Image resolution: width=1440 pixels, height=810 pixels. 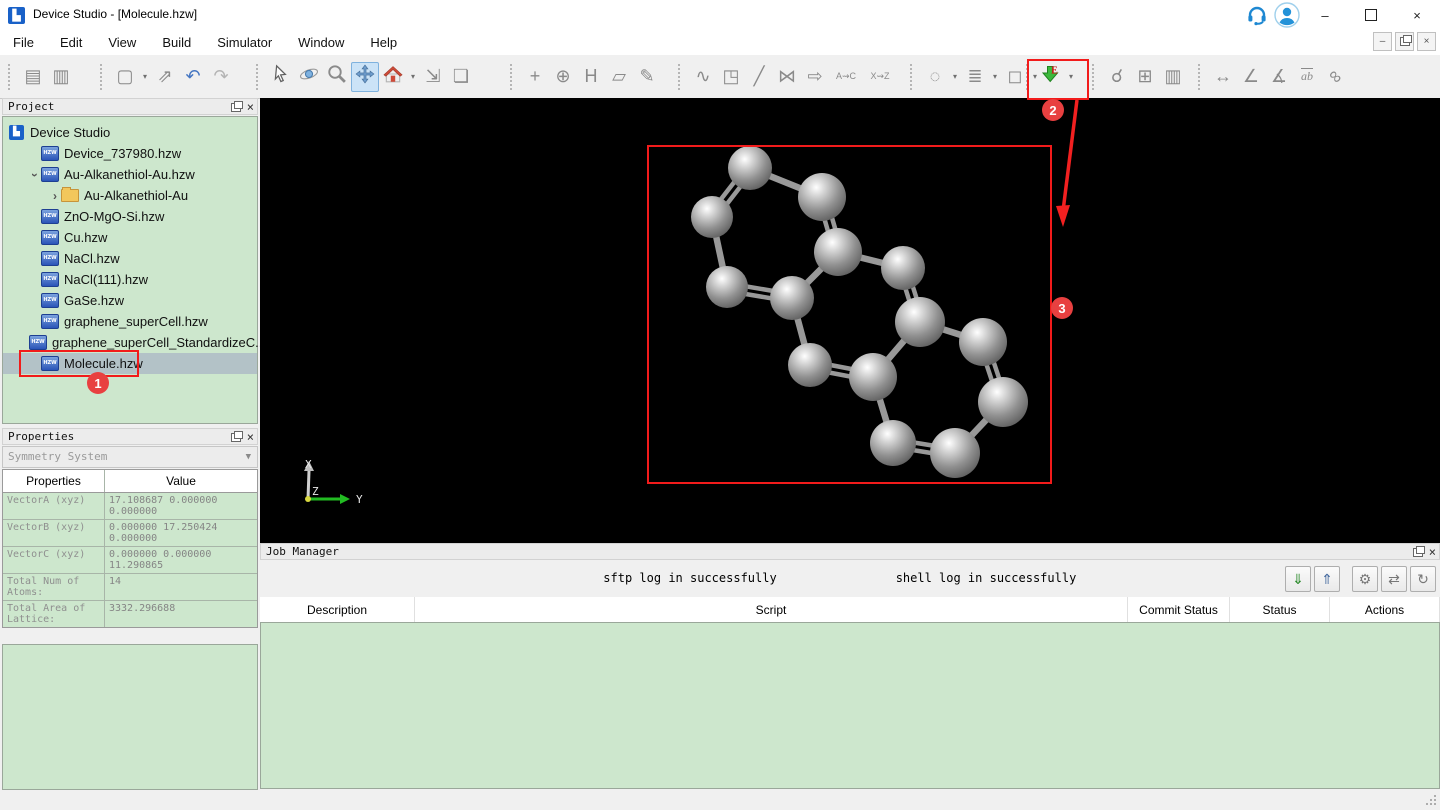 What do you see at coordinates (165, 77) in the screenshot?
I see `export-file-button: ⇗` at bounding box center [165, 77].